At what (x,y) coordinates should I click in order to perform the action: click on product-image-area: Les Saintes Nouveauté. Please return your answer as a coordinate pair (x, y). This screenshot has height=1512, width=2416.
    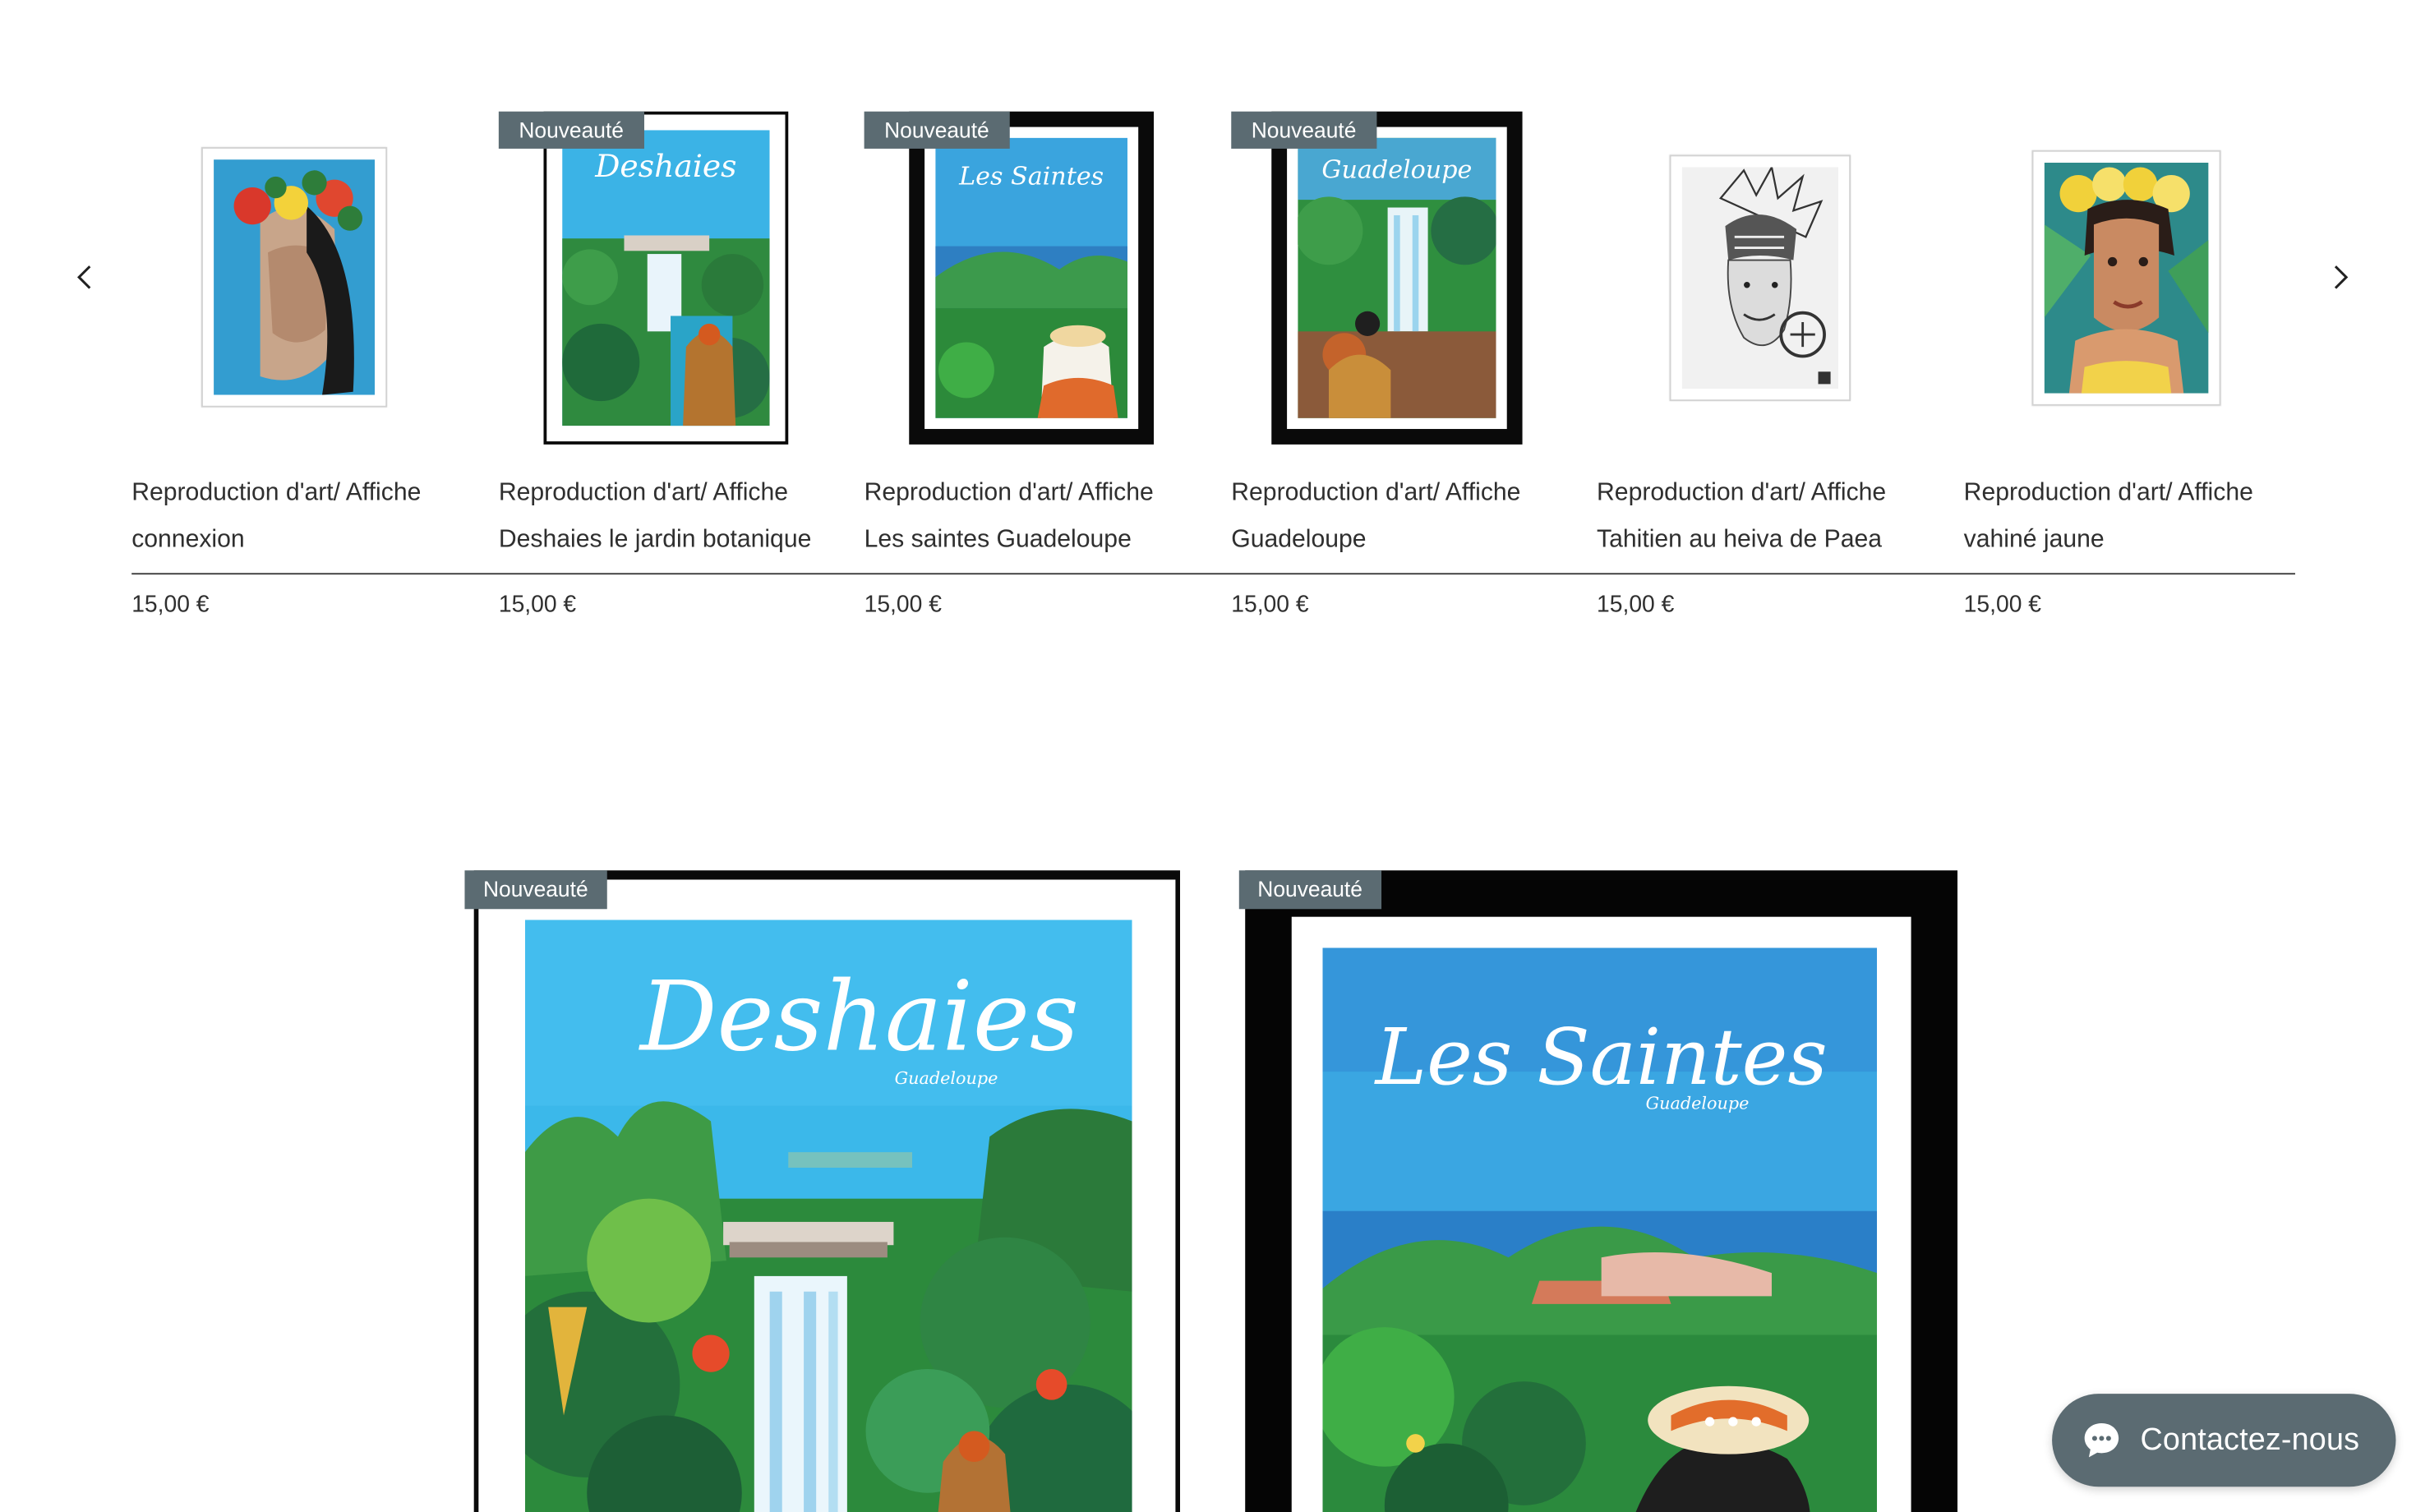
    Looking at the image, I should click on (1027, 277).